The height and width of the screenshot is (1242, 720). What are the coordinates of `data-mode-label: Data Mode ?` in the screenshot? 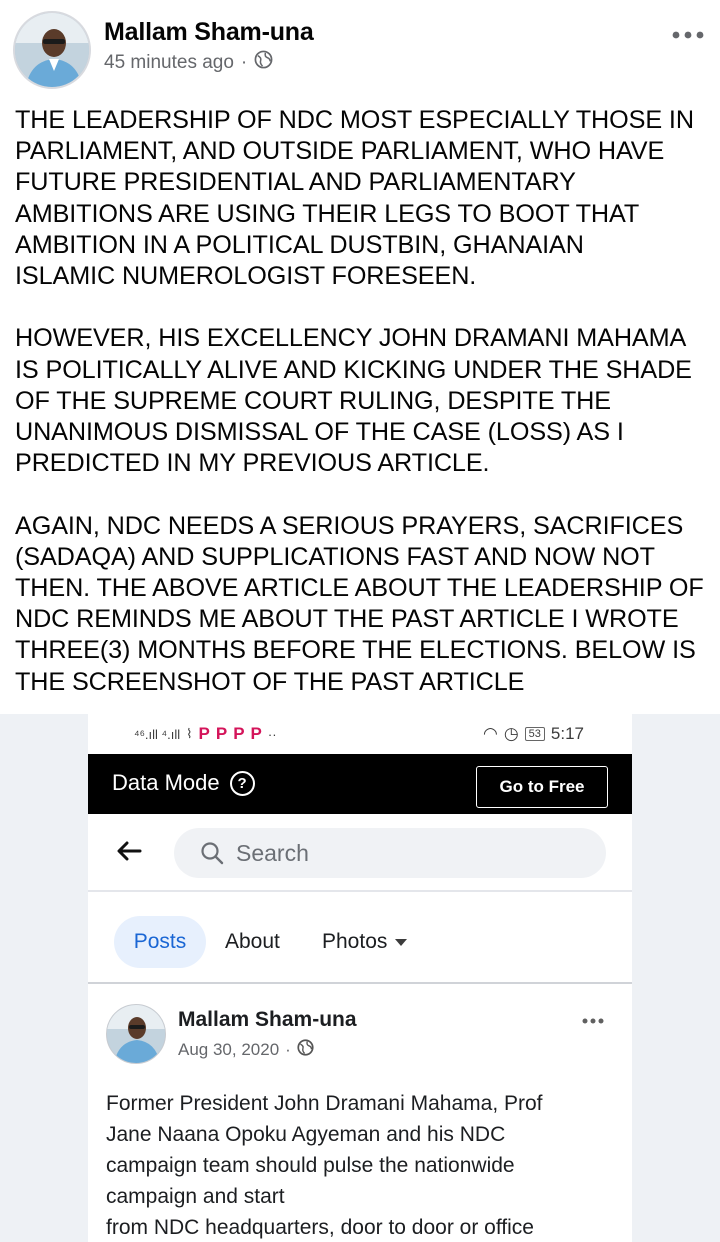 It's located at (183, 783).